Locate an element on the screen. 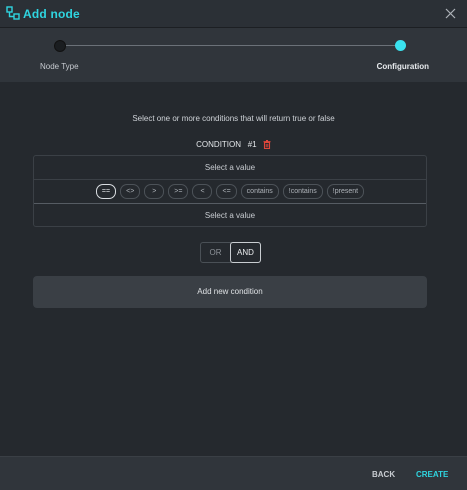  trash-icon is located at coordinates (267, 144).